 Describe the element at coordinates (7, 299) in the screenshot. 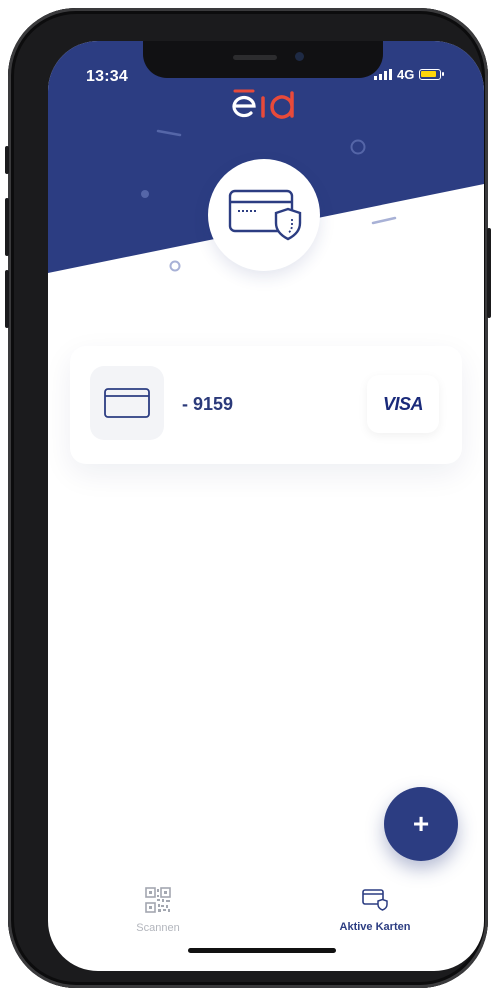

I see `volume-down-button` at that location.